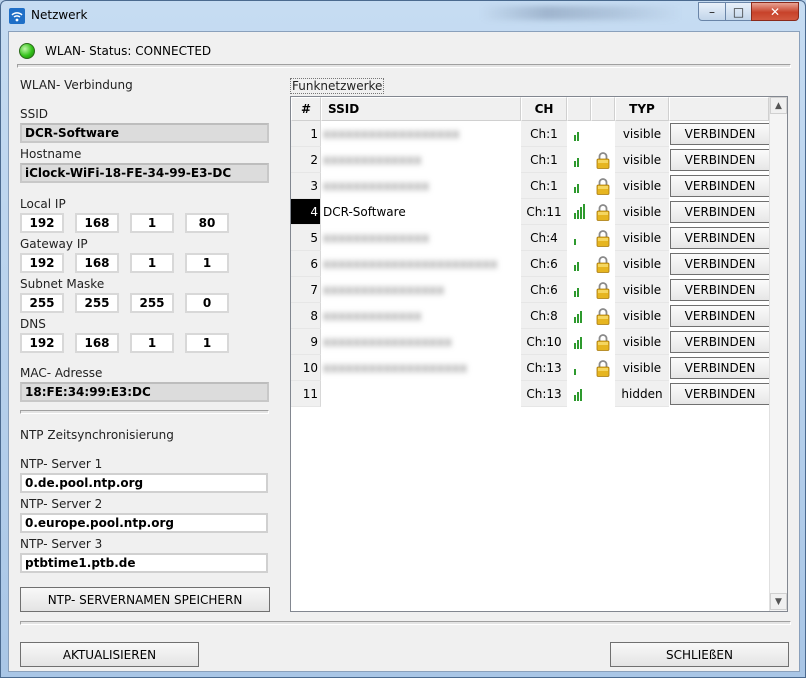 The image size is (806, 678). What do you see at coordinates (306, 264) in the screenshot?
I see `row-number: 6` at bounding box center [306, 264].